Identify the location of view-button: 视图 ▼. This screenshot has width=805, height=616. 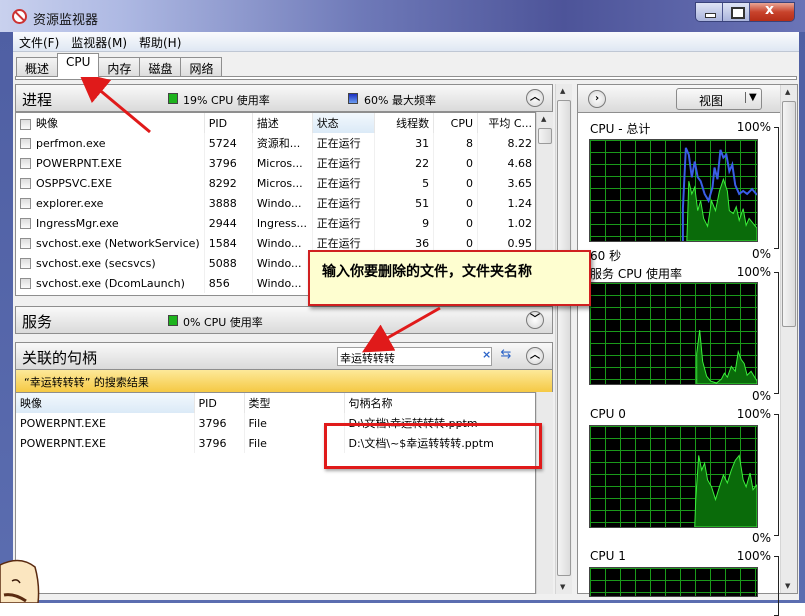
(719, 99).